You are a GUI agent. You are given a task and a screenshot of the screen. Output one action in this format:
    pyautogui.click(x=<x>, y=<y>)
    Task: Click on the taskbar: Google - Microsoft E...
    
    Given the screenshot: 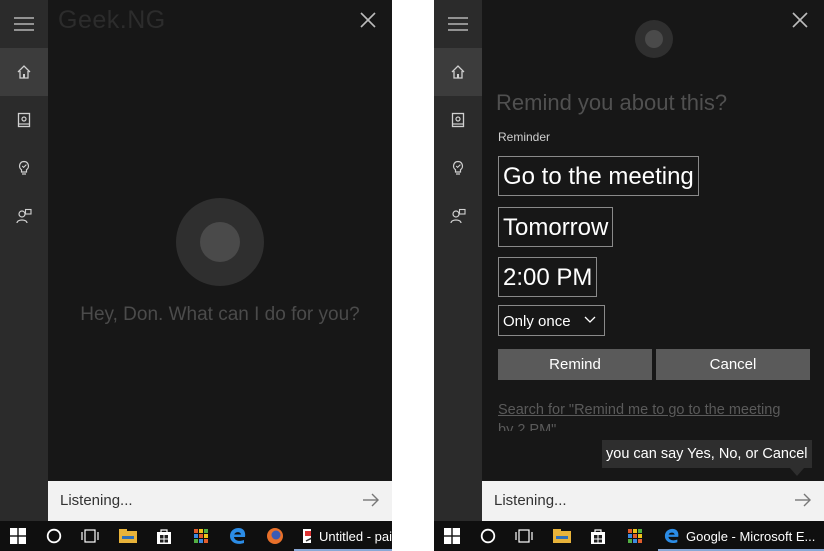 What is the action you would take?
    pyautogui.click(x=629, y=536)
    